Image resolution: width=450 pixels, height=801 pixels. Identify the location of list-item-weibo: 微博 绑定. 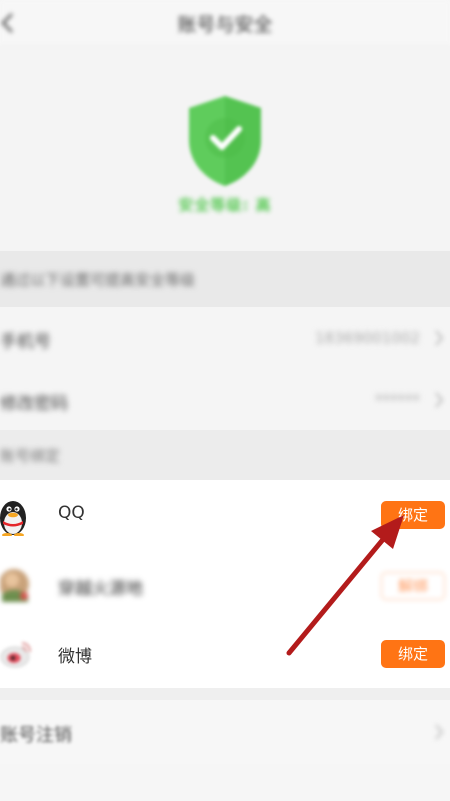
(225, 654).